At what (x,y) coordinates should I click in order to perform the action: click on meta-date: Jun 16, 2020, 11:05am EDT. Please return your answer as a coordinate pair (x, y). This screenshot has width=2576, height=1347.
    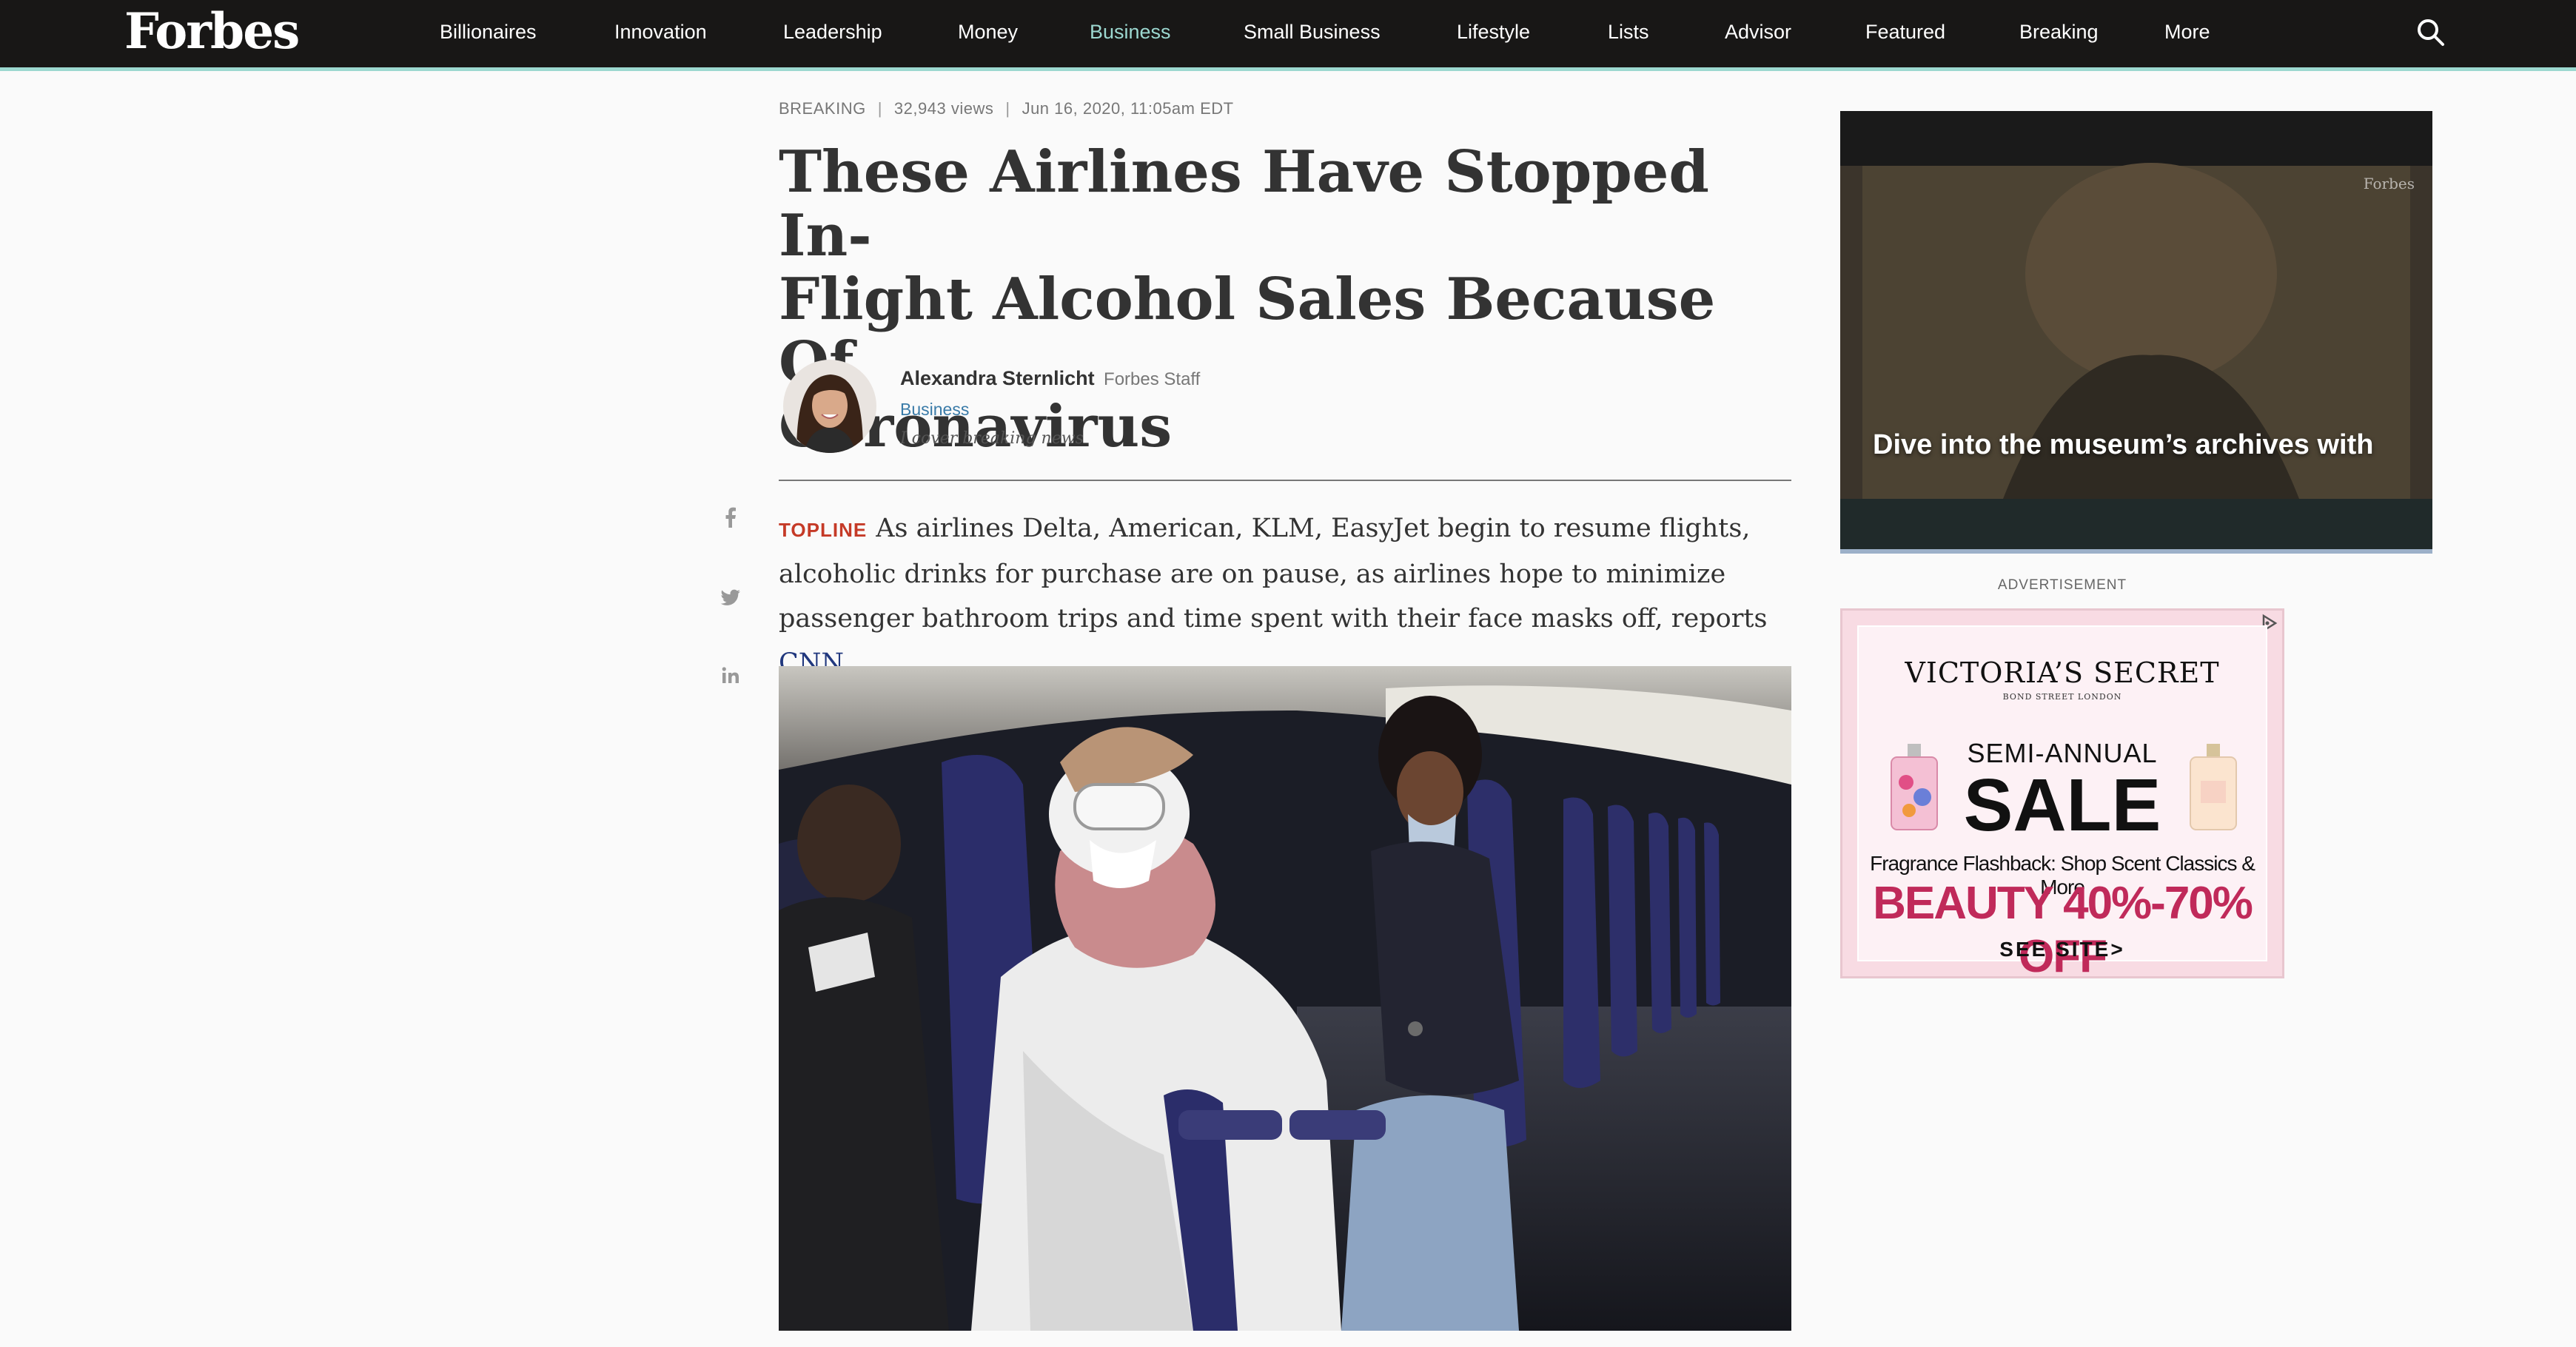
    Looking at the image, I should click on (1128, 108).